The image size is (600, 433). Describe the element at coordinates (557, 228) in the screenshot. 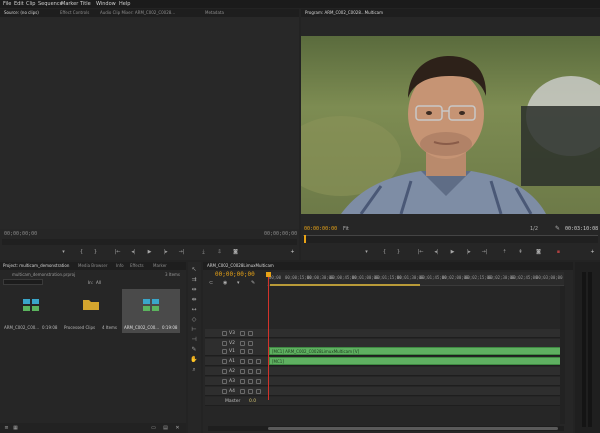

I see `wrench-icon: ✎` at that location.